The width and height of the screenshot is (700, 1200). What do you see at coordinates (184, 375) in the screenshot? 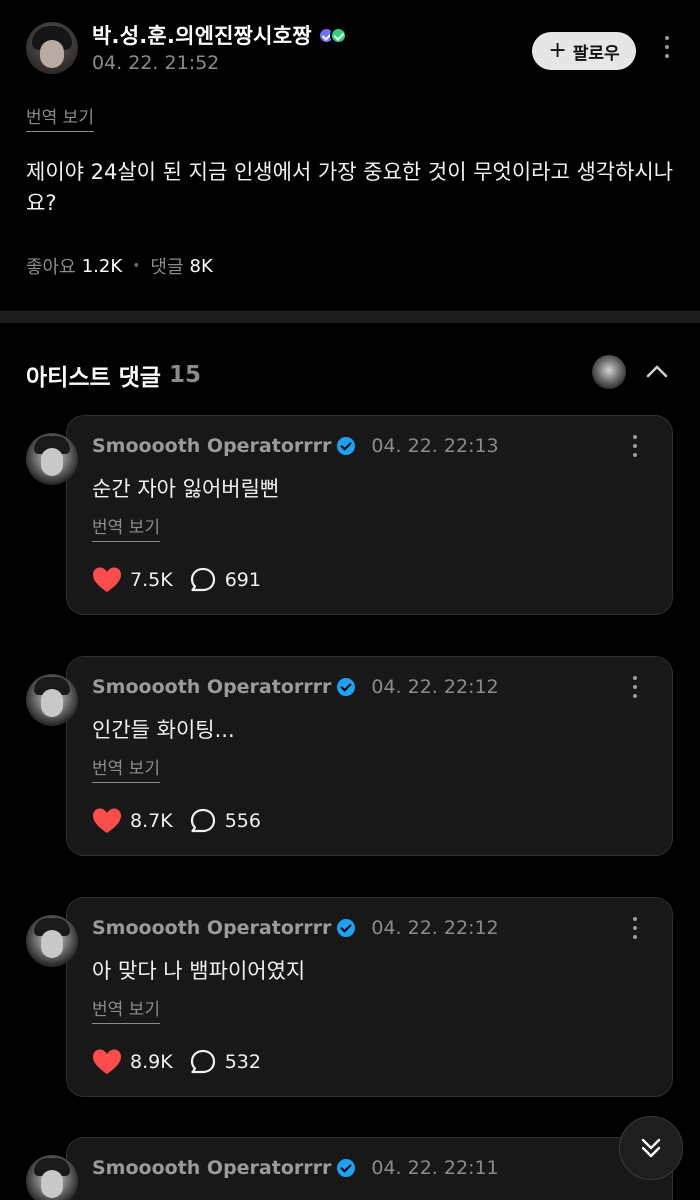
I see `artist-comments-count: 15` at bounding box center [184, 375].